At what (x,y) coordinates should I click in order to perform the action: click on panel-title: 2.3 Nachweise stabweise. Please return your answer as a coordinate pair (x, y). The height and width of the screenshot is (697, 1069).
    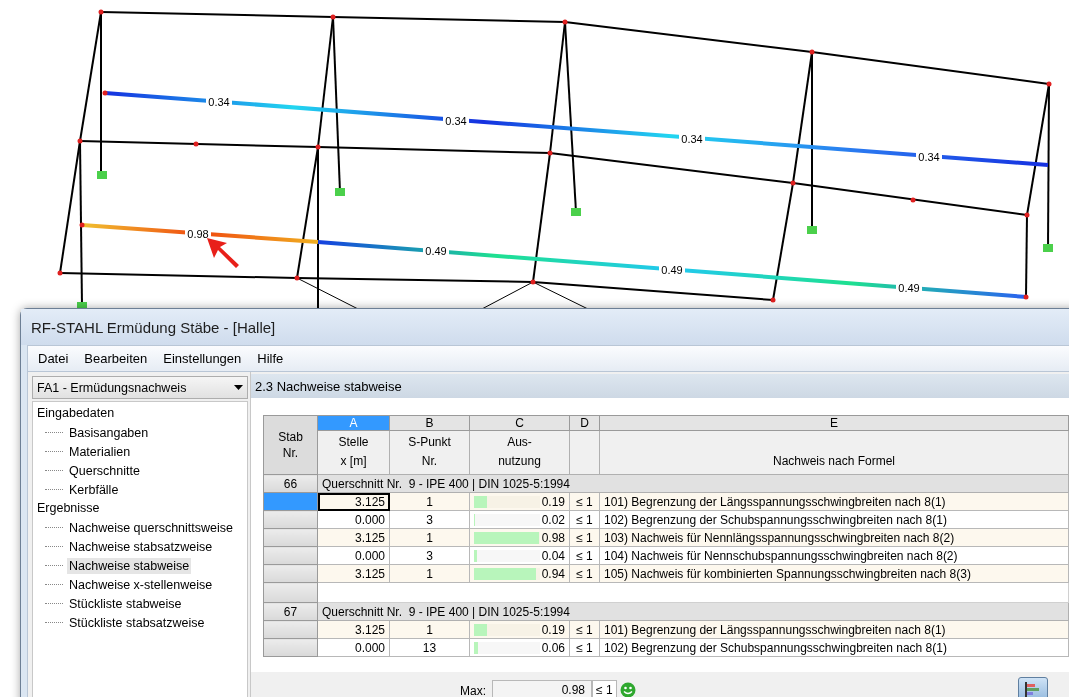
    Looking at the image, I should click on (660, 386).